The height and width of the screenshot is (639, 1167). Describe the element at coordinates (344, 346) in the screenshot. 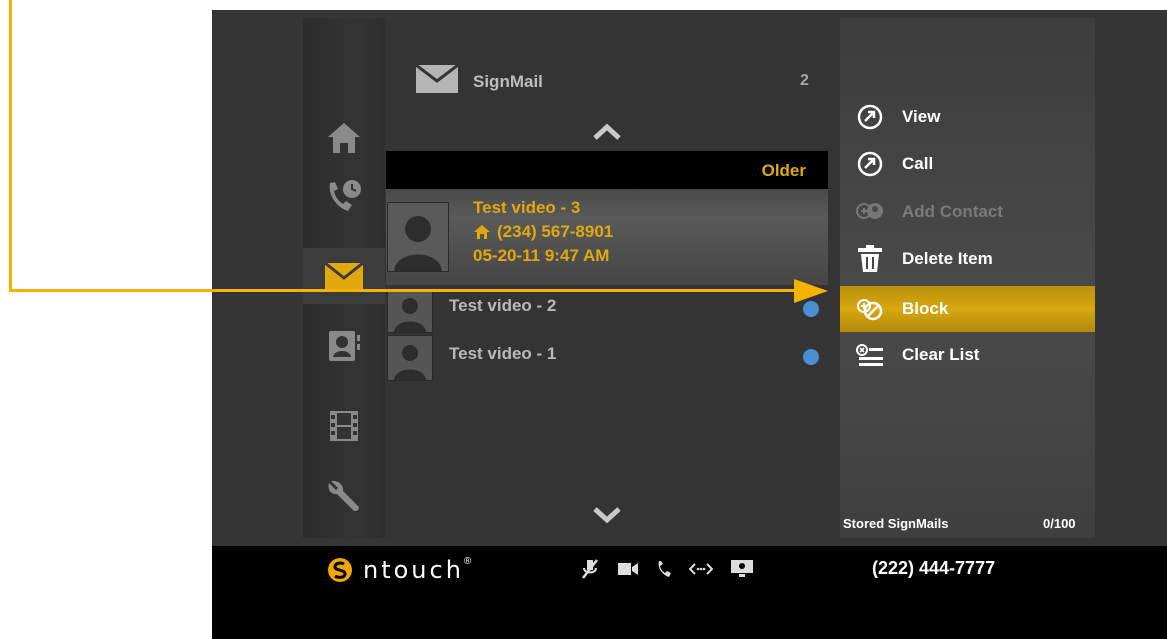

I see `contacts-icon` at that location.